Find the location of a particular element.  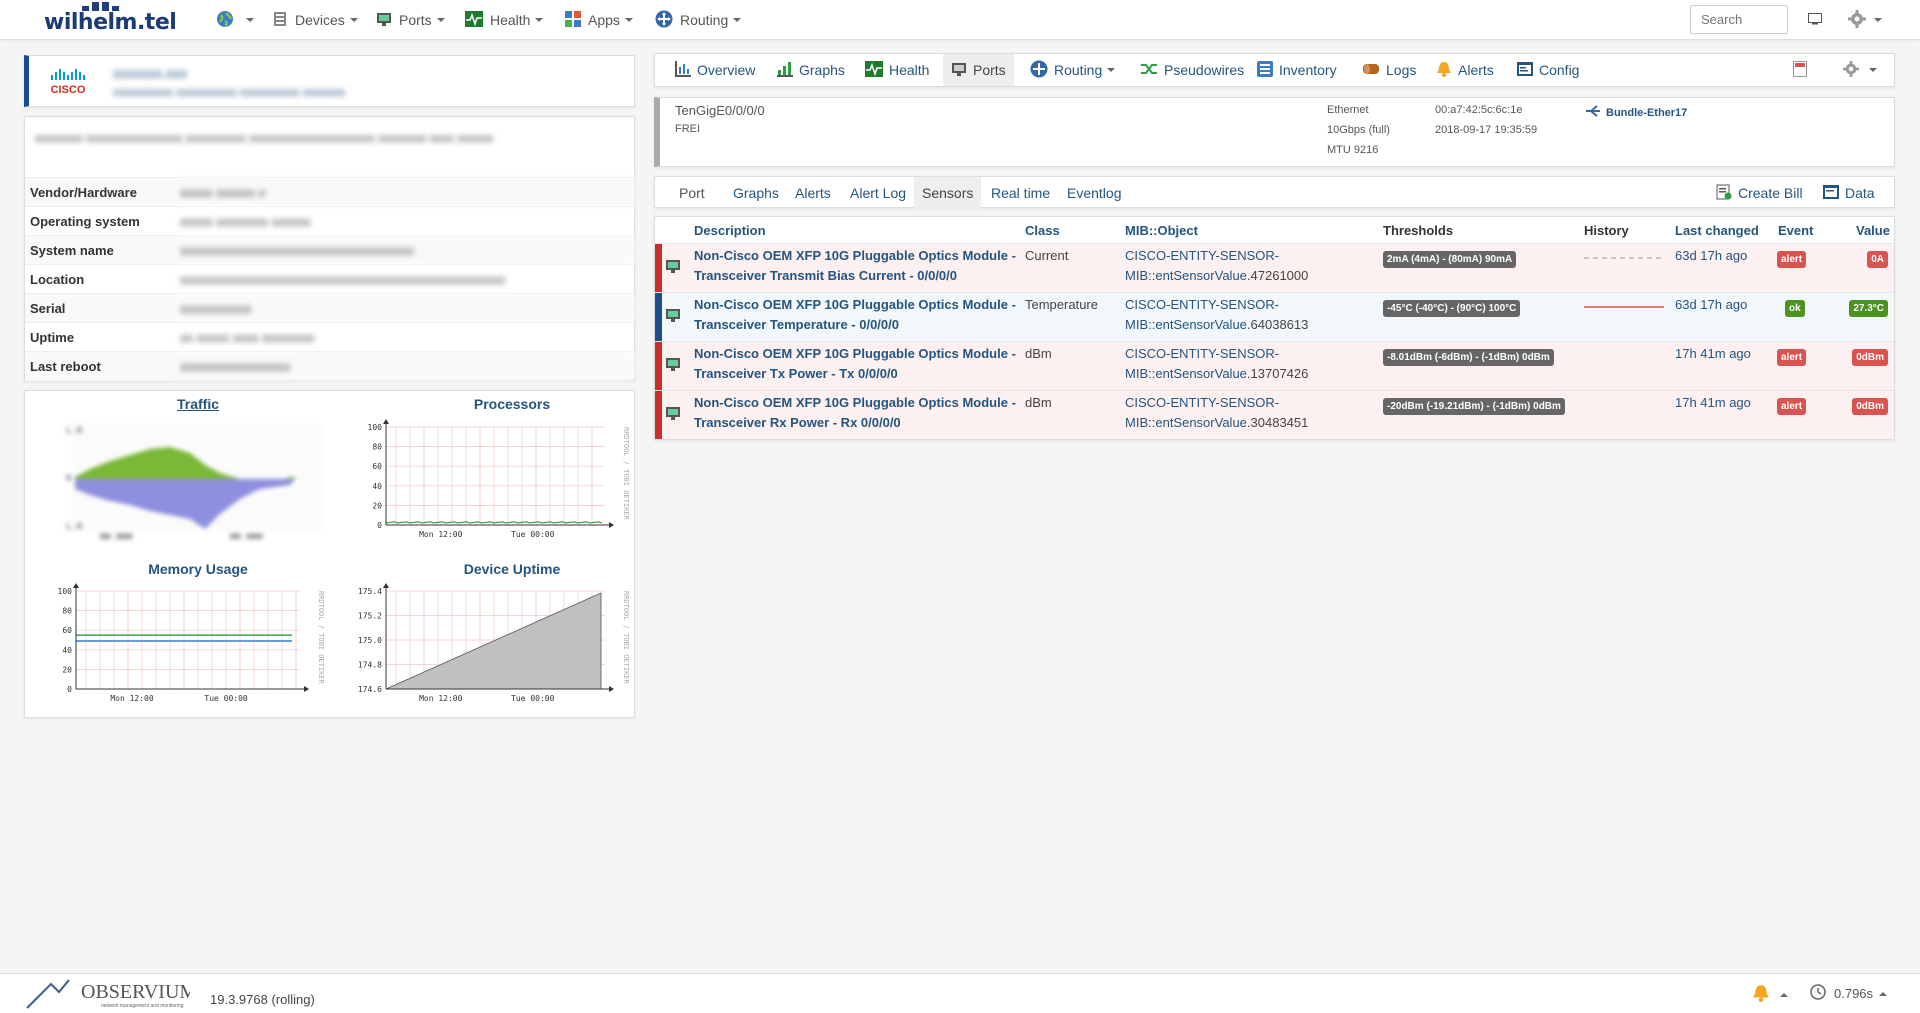

y-tick-label: 0 is located at coordinates (379, 525).